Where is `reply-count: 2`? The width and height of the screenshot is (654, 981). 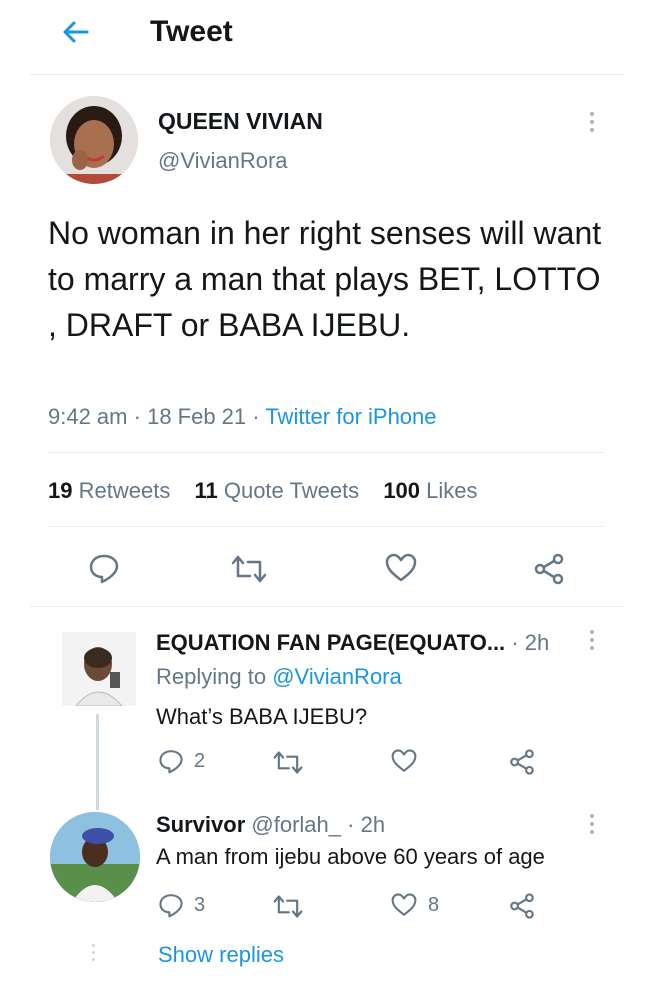 reply-count: 2 is located at coordinates (200, 760).